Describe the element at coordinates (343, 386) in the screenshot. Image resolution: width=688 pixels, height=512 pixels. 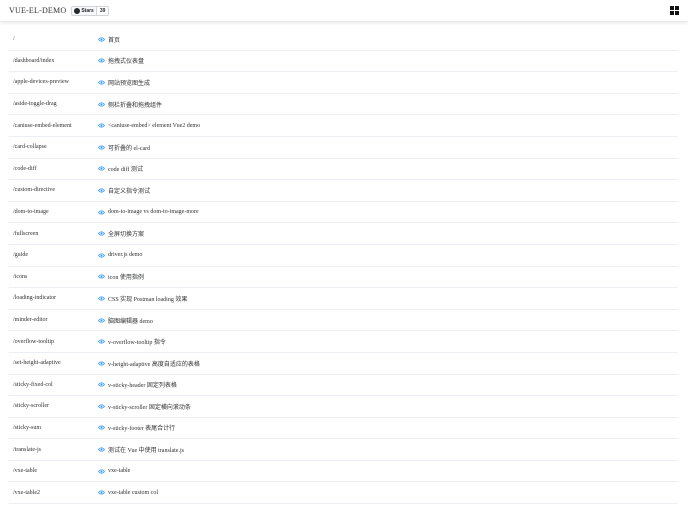
I see `route-row: /sticky-fixed-col v-sticky-header 固定列表格` at that location.